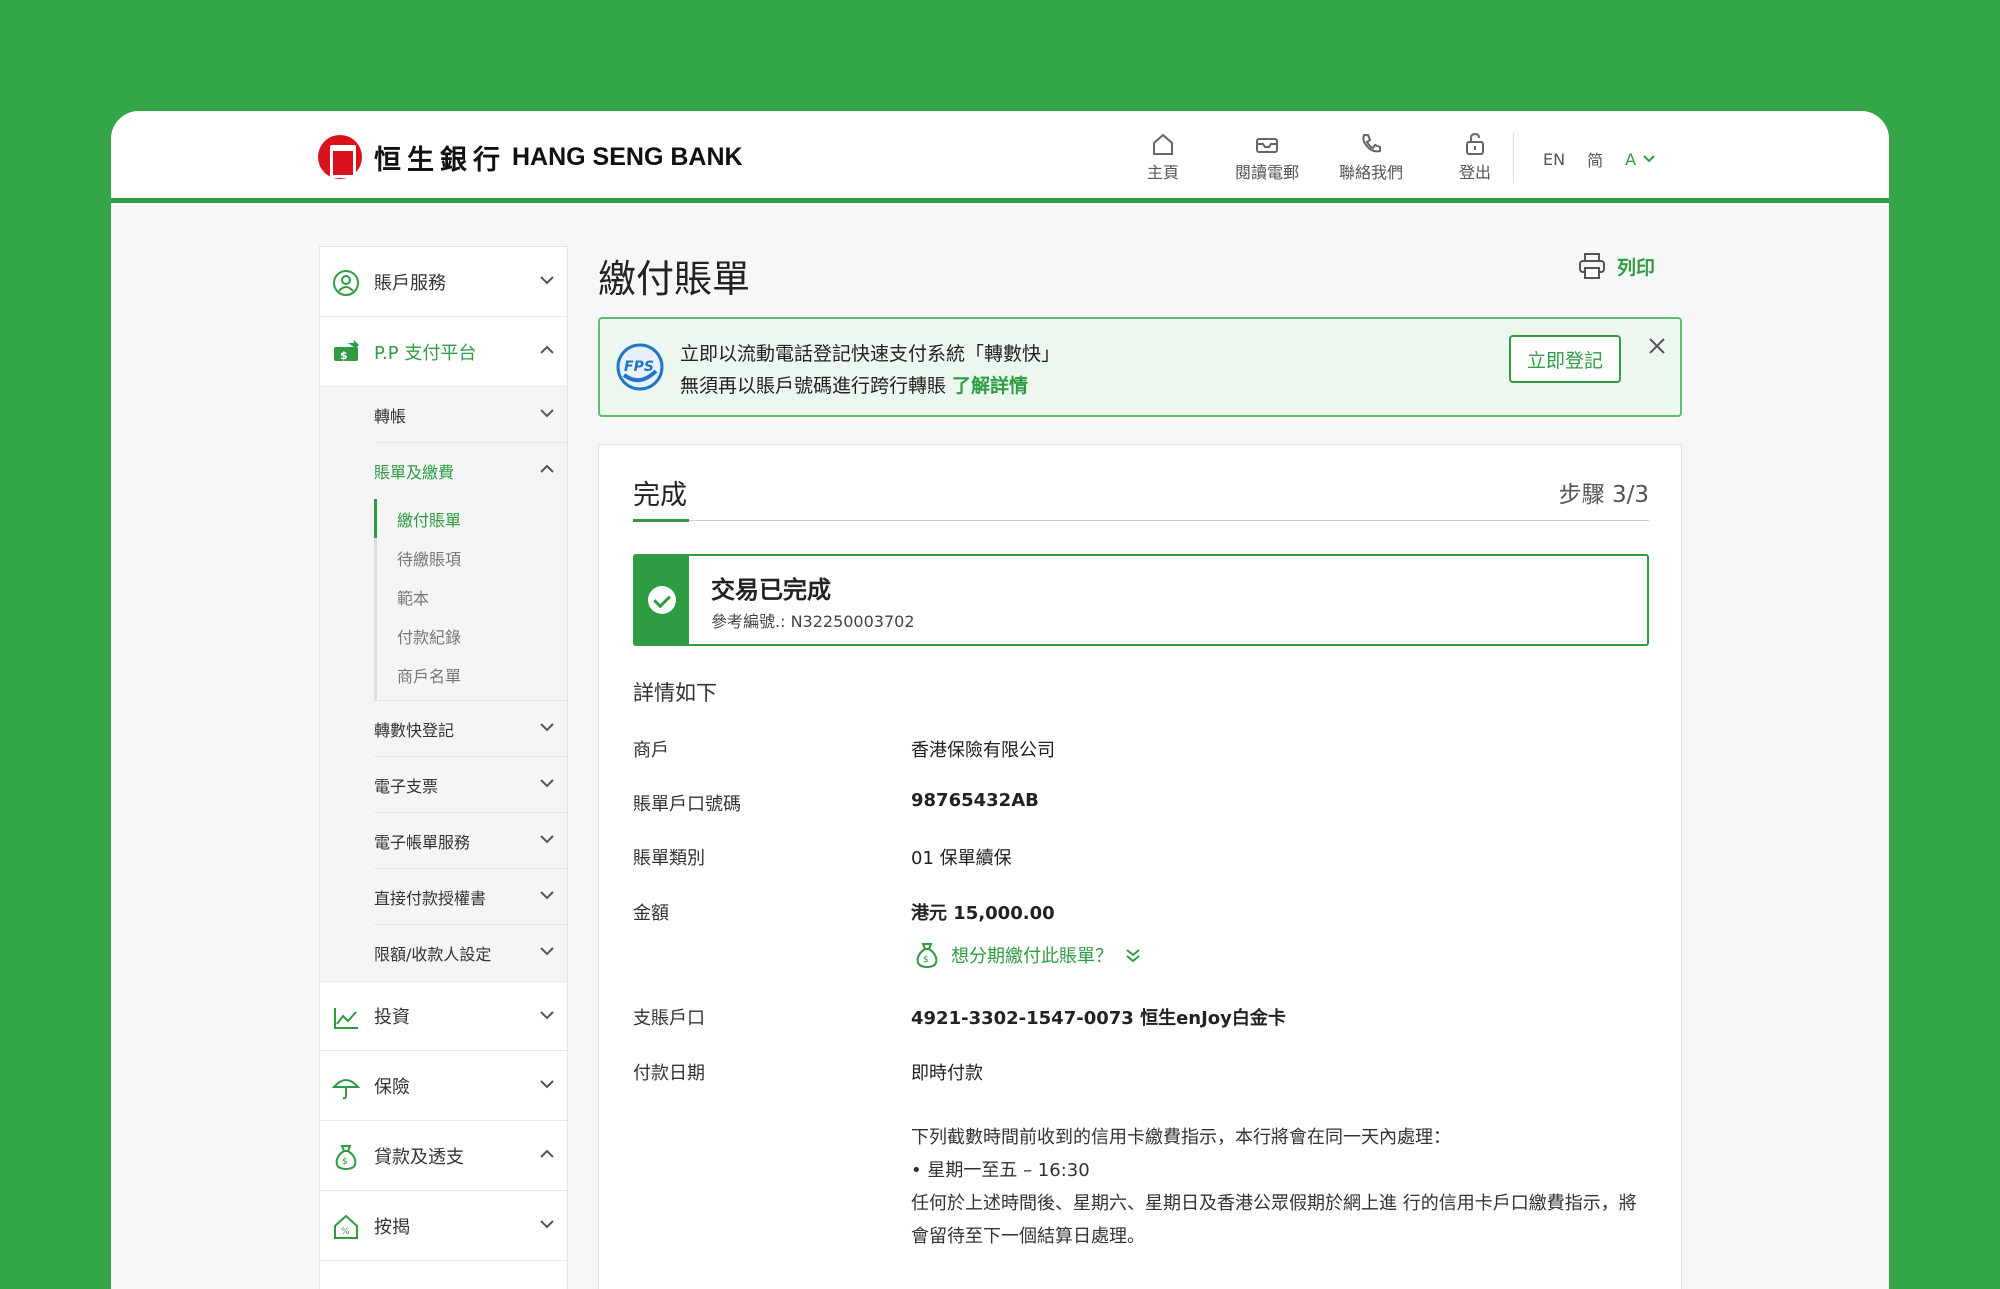  What do you see at coordinates (1266, 172) in the screenshot?
I see `nav-mail-label: 閱讀電郵` at bounding box center [1266, 172].